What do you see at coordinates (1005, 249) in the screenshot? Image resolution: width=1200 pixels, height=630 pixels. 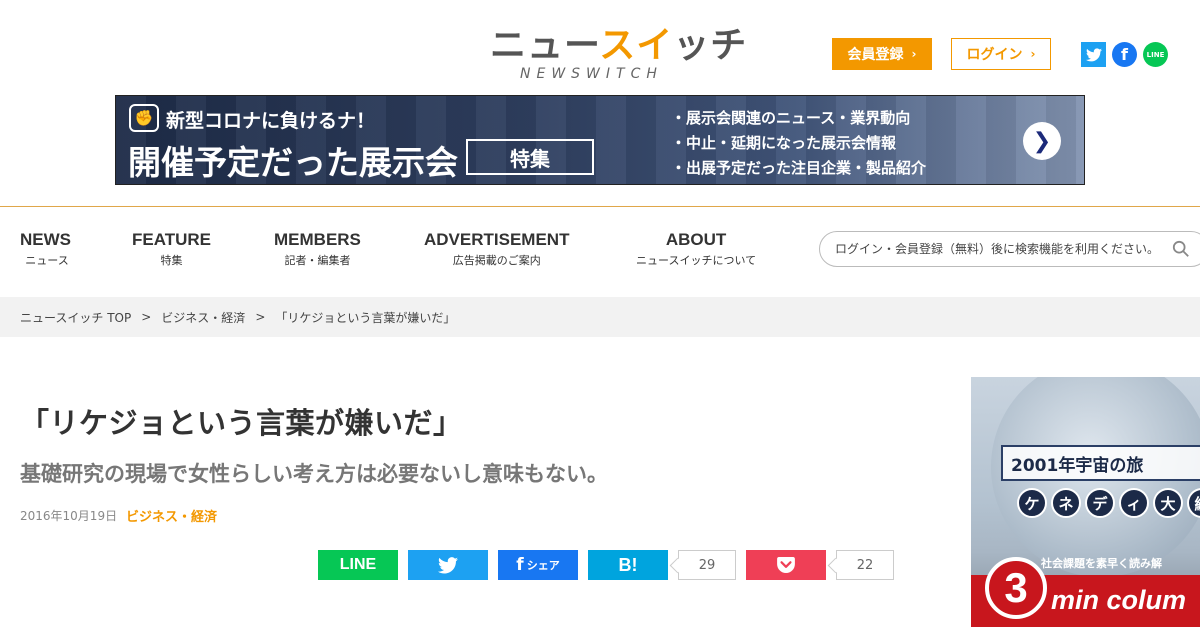 I see `search-input` at bounding box center [1005, 249].